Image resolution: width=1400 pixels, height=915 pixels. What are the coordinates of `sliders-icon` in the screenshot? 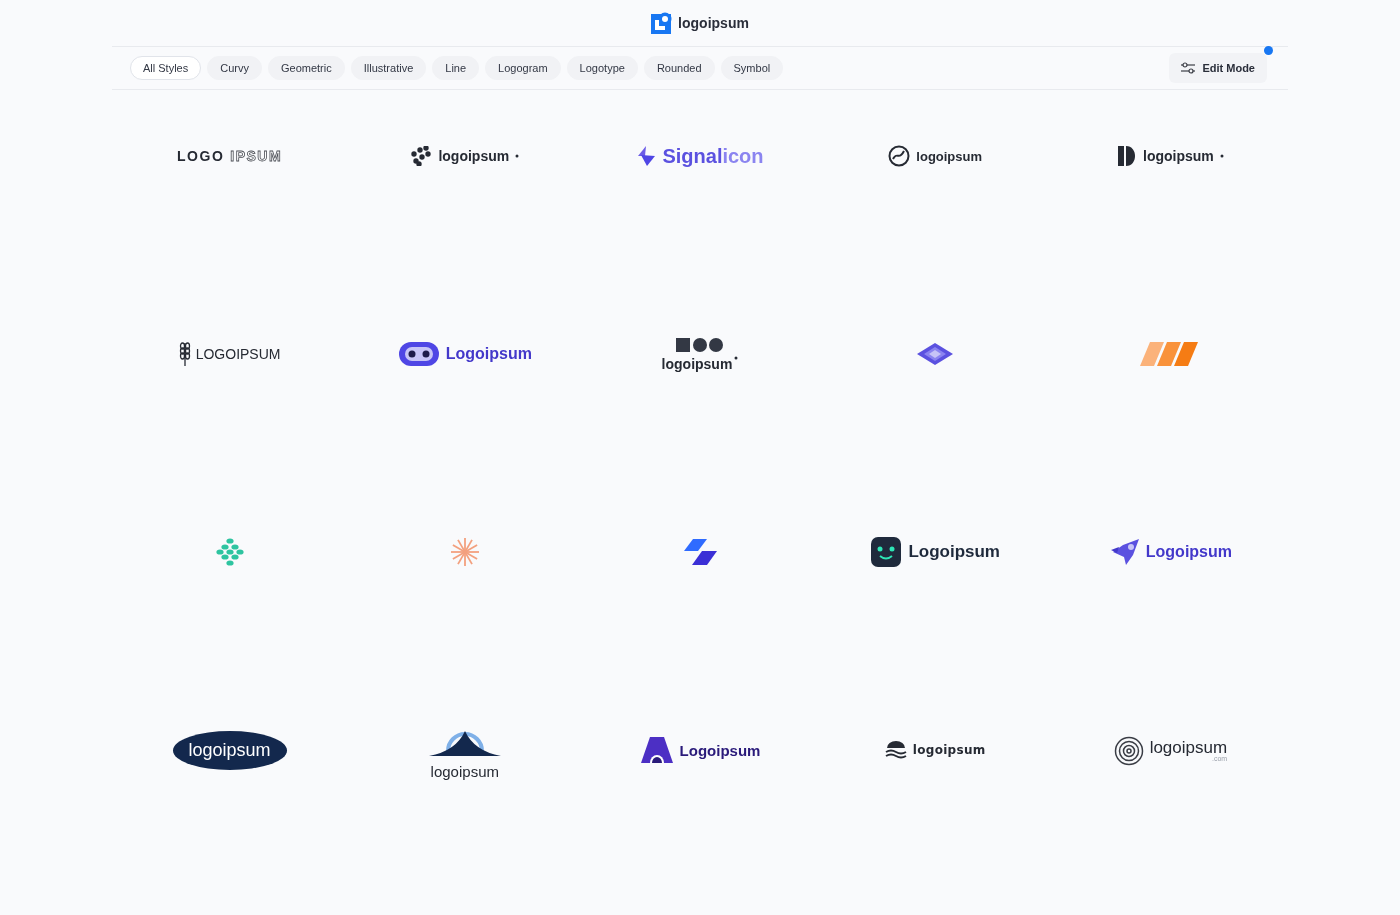 It's located at (1188, 68).